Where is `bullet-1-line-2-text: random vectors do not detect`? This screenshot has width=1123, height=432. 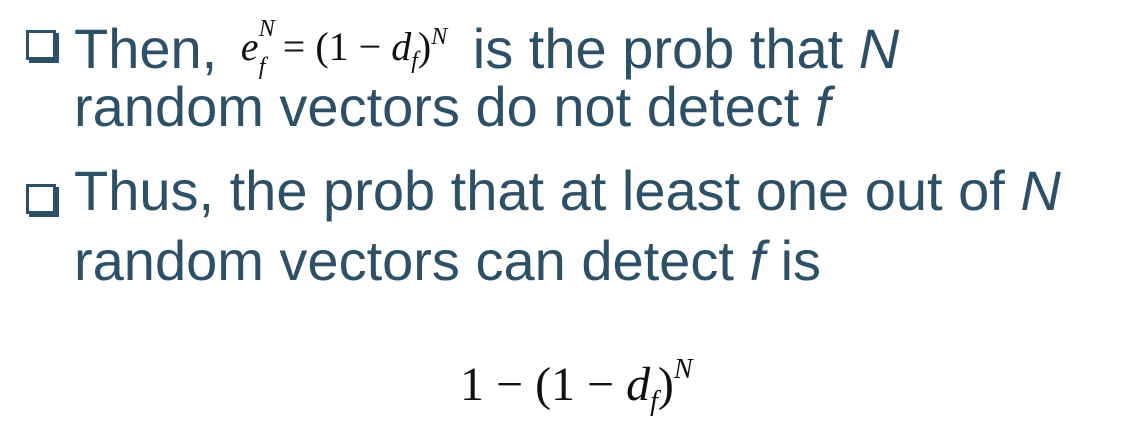
bullet-1-line-2-text: random vectors do not detect is located at coordinates (437, 106).